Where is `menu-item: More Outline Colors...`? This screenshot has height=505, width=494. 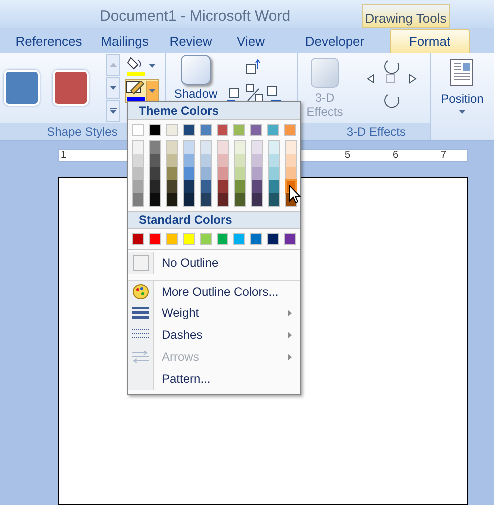 menu-item: More Outline Colors... is located at coordinates (214, 291).